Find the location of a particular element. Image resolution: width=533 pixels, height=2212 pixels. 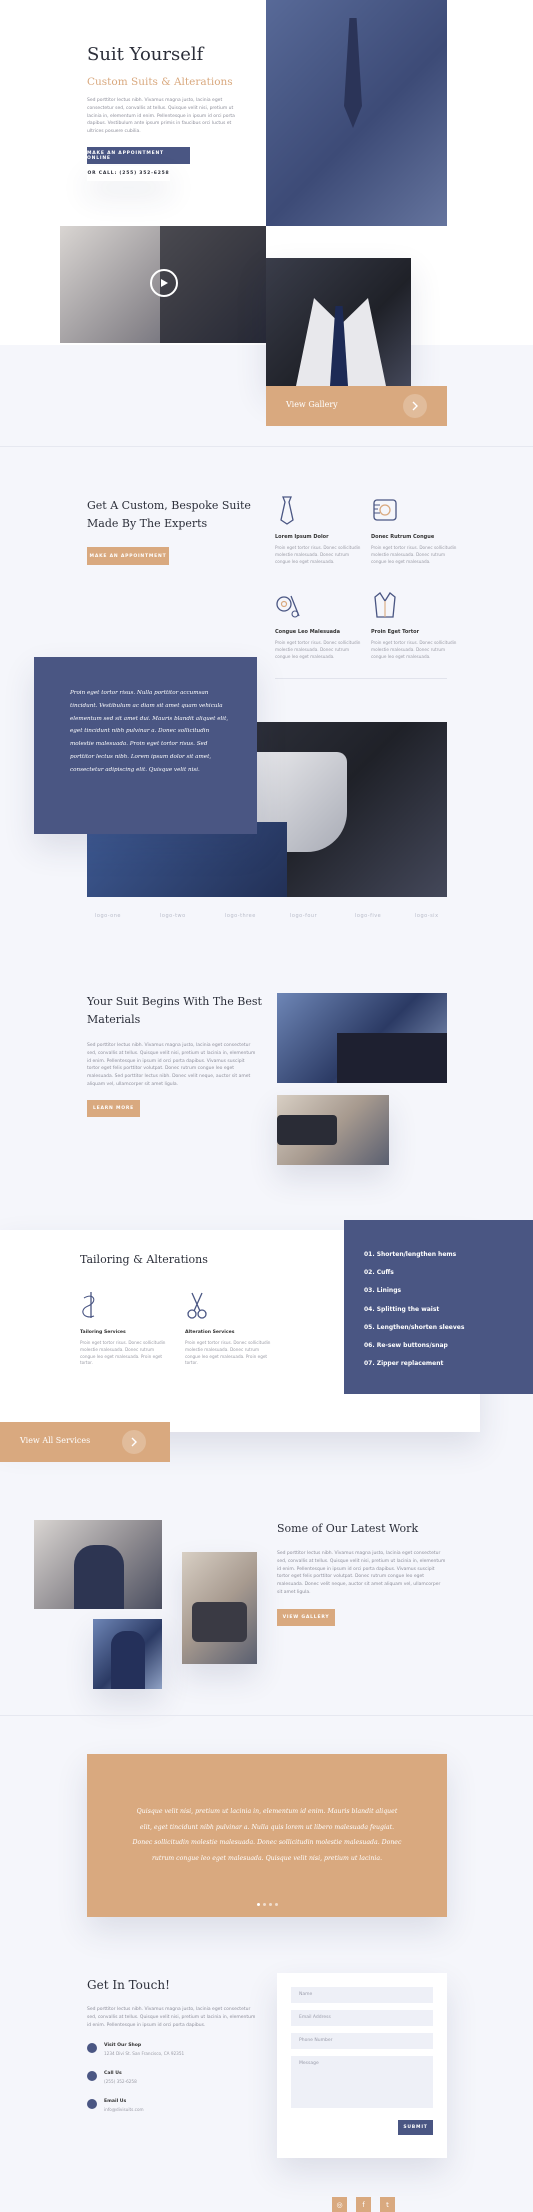

alteration-item: 03. Linings is located at coordinates (383, 1291).